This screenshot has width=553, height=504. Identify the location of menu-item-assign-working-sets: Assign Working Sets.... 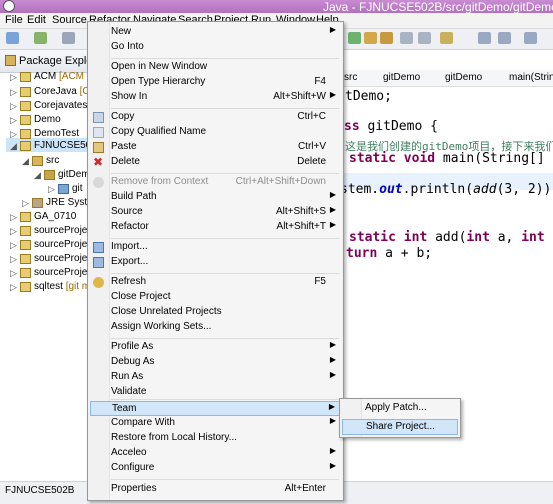
(215, 327).